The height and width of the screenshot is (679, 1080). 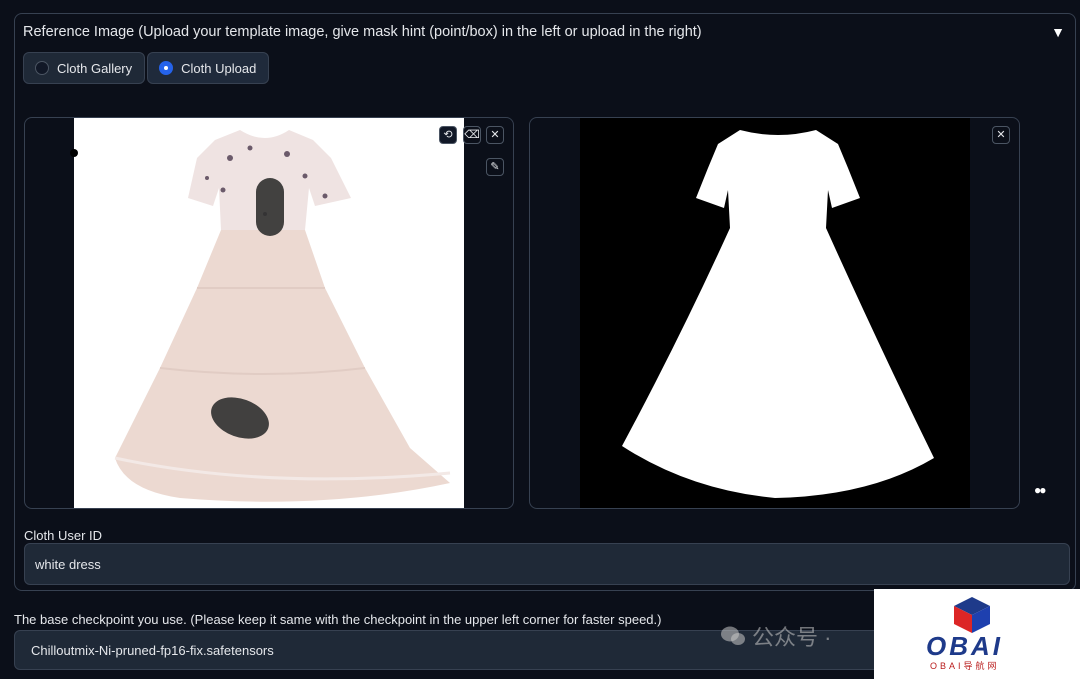 I want to click on radio-cloth-gallery-label: Cloth Gallery, so click(x=95, y=68).